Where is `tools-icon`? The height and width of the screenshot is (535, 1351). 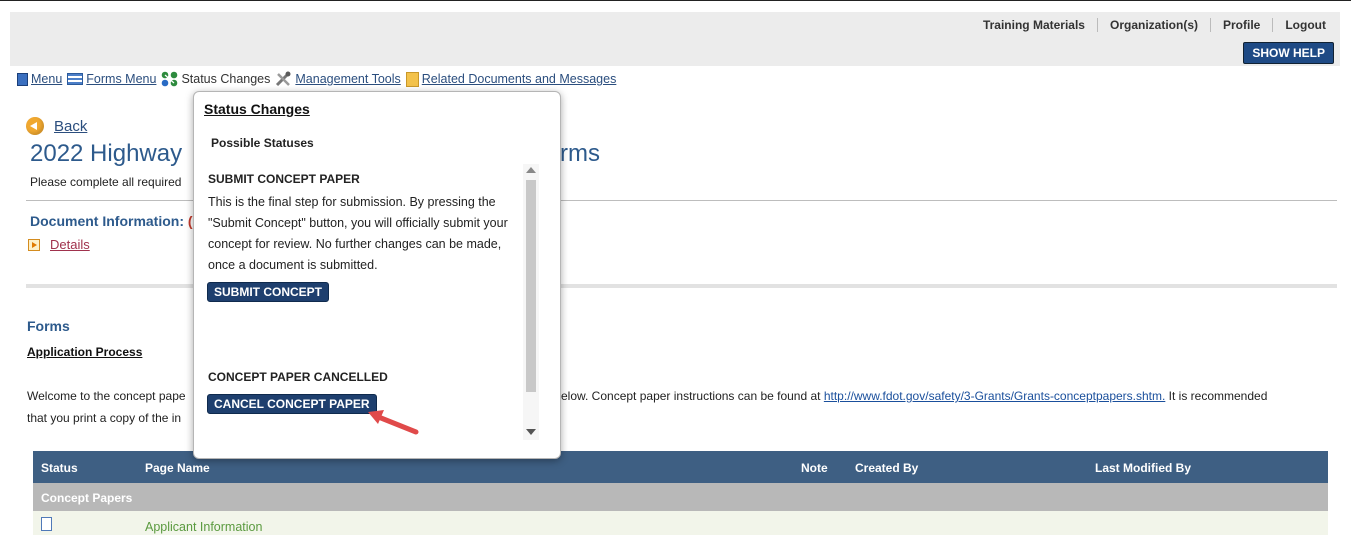 tools-icon is located at coordinates (283, 79).